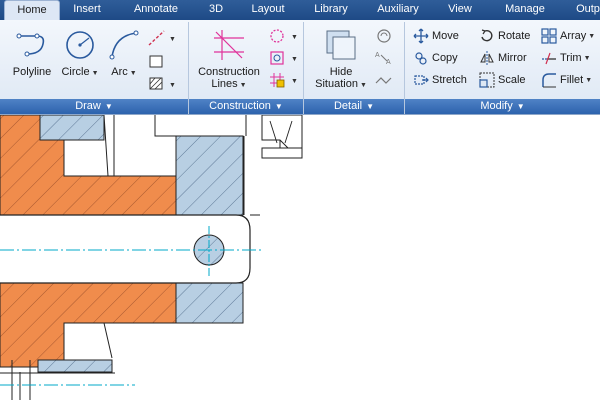 The image size is (600, 400). I want to click on hide-situation-button: Hide Situation ▼, so click(341, 60).